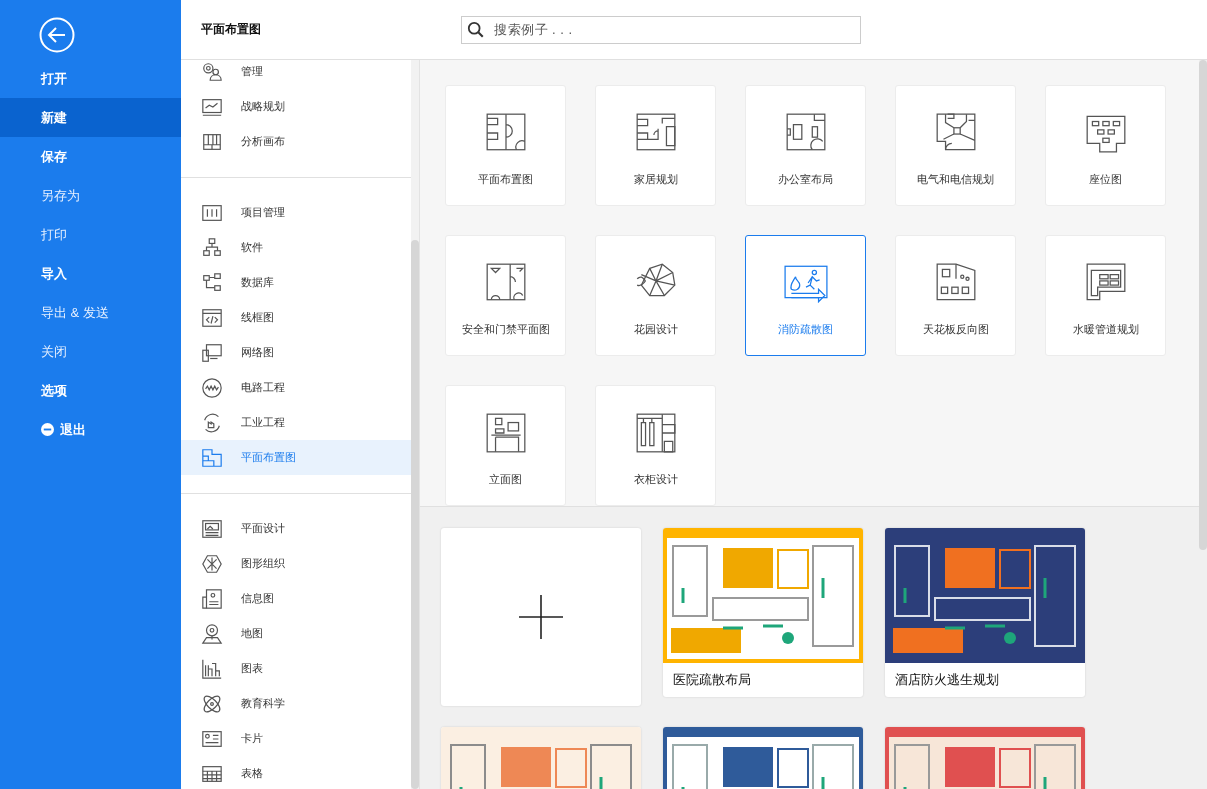  Describe the element at coordinates (257, 282) in the screenshot. I see `category-label: 数据库` at that location.